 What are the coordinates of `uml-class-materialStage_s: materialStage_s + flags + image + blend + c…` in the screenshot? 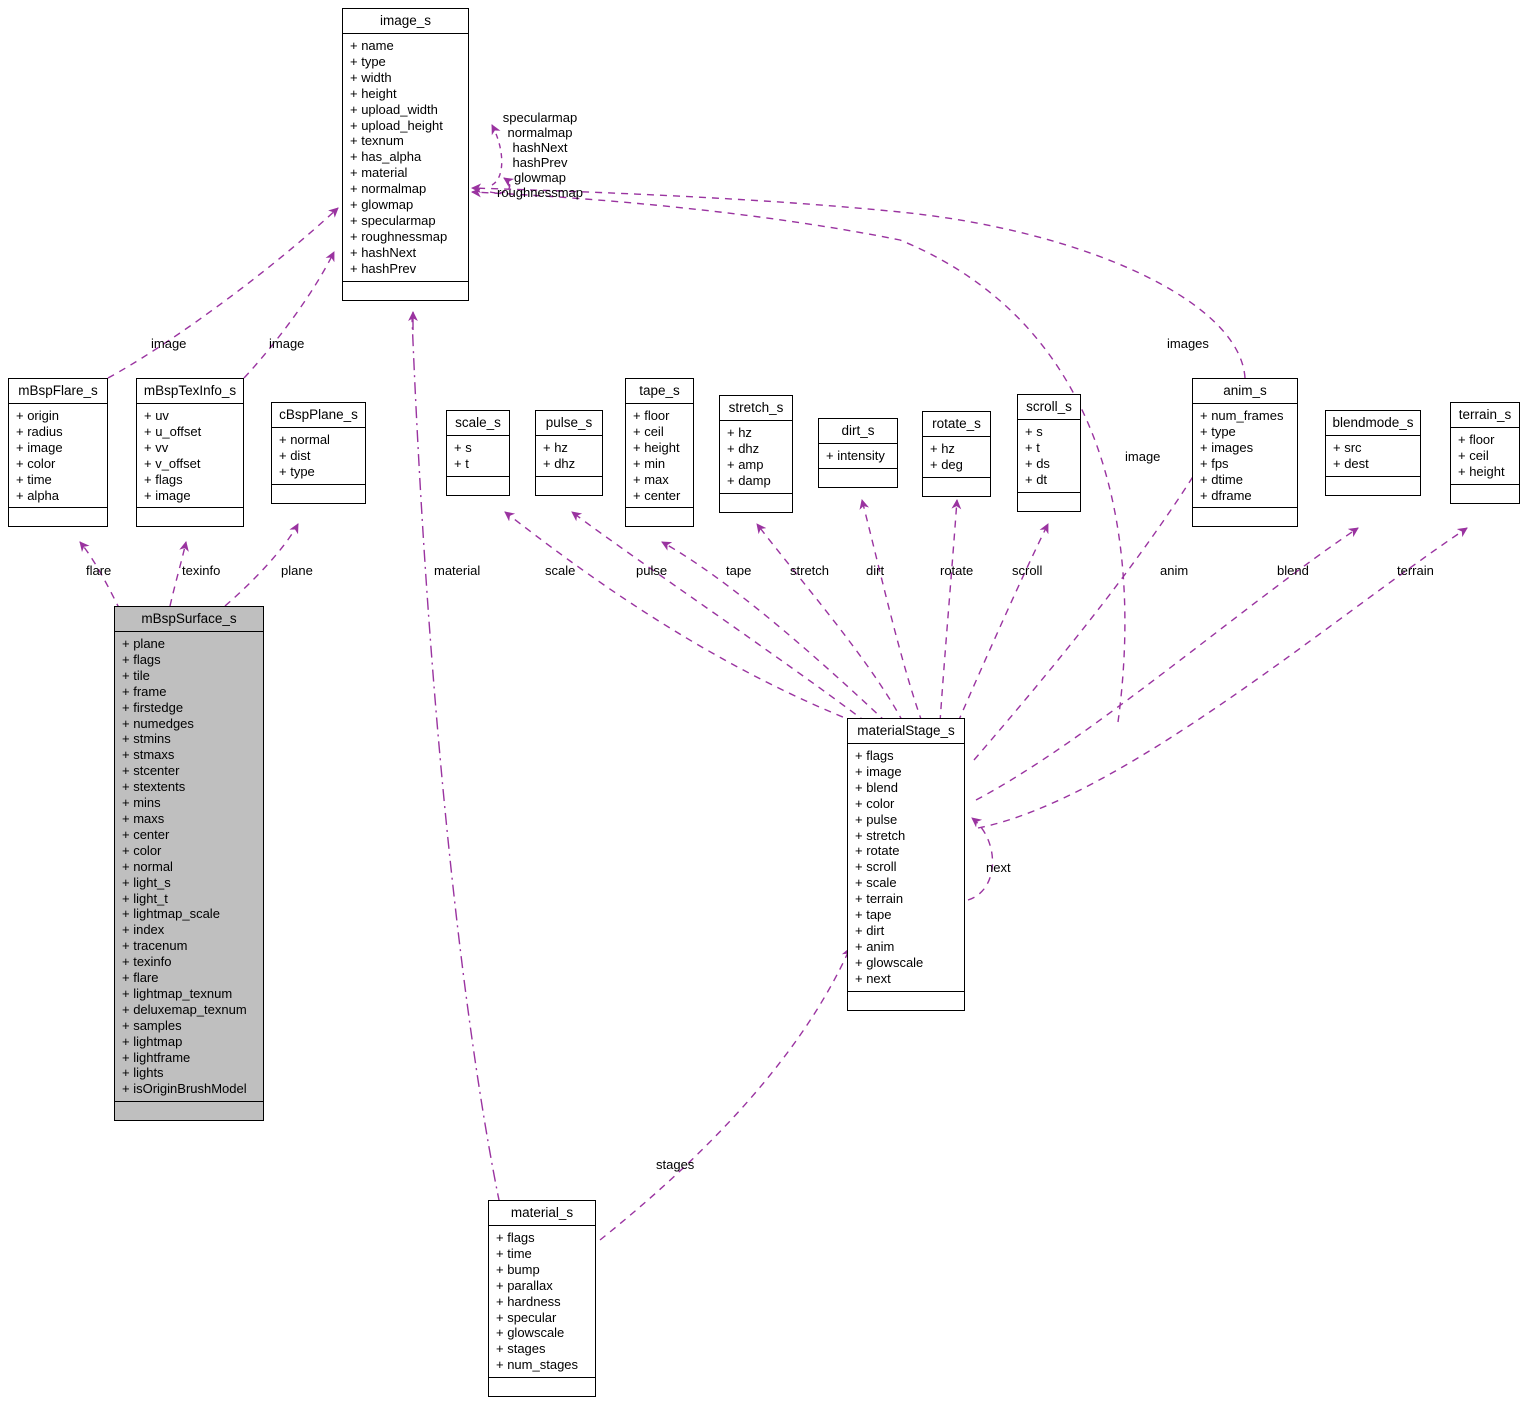 It's located at (906, 864).